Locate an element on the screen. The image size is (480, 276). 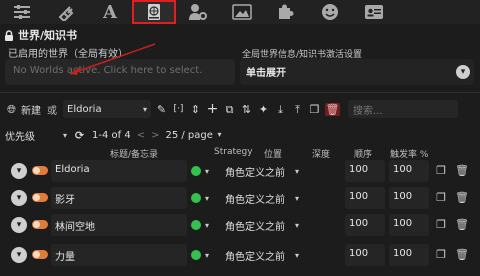
extensions-icon is located at coordinates (286, 12).